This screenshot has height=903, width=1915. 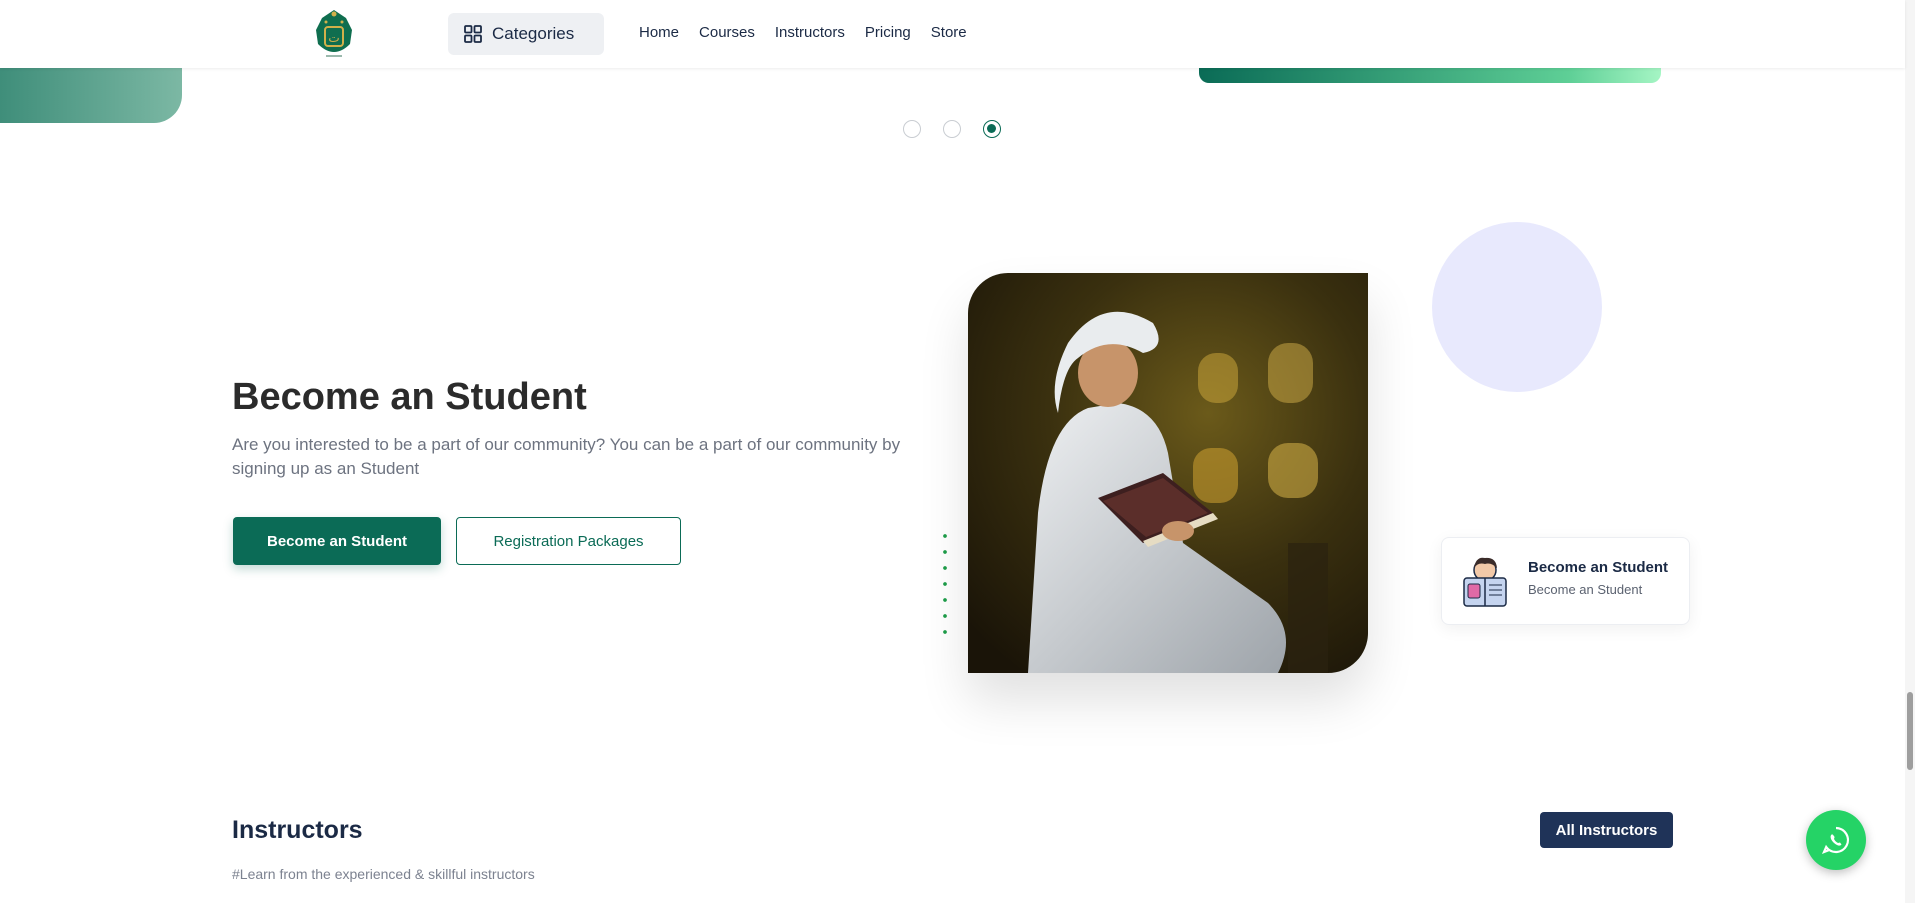 I want to click on site-logo: ت, so click(x=334, y=33).